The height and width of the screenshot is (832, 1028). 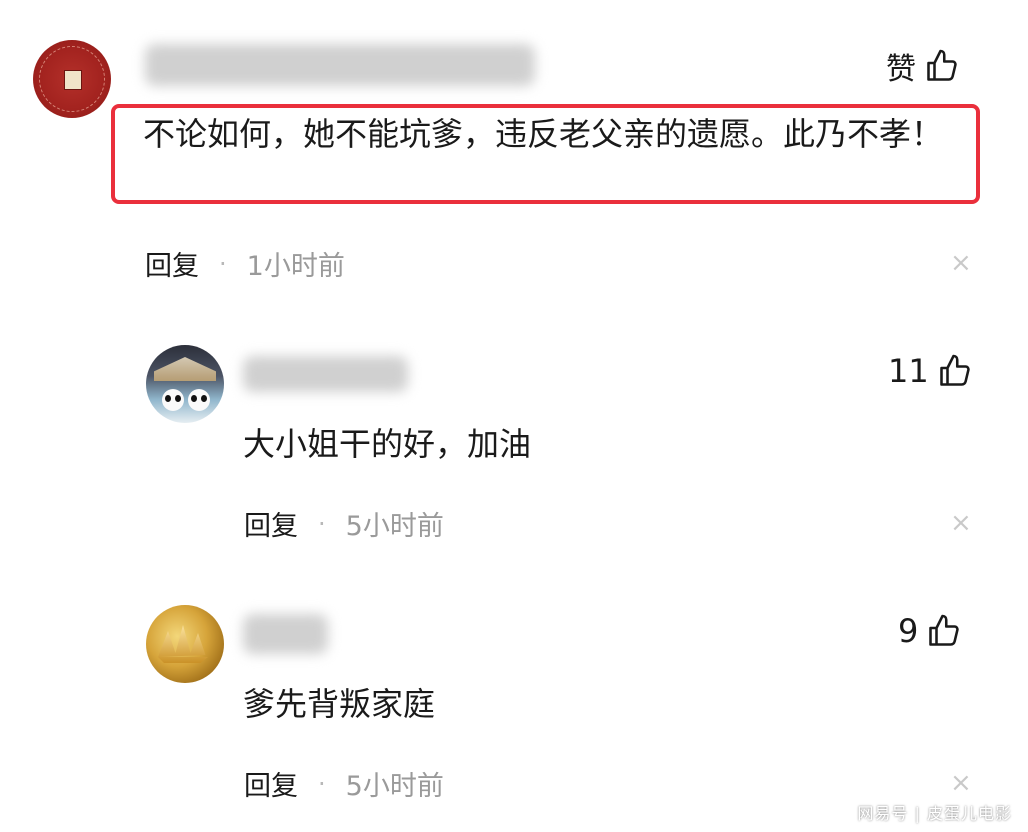 What do you see at coordinates (934, 813) in the screenshot?
I see `watermark: 网易号 | 皮蛋儿电影` at bounding box center [934, 813].